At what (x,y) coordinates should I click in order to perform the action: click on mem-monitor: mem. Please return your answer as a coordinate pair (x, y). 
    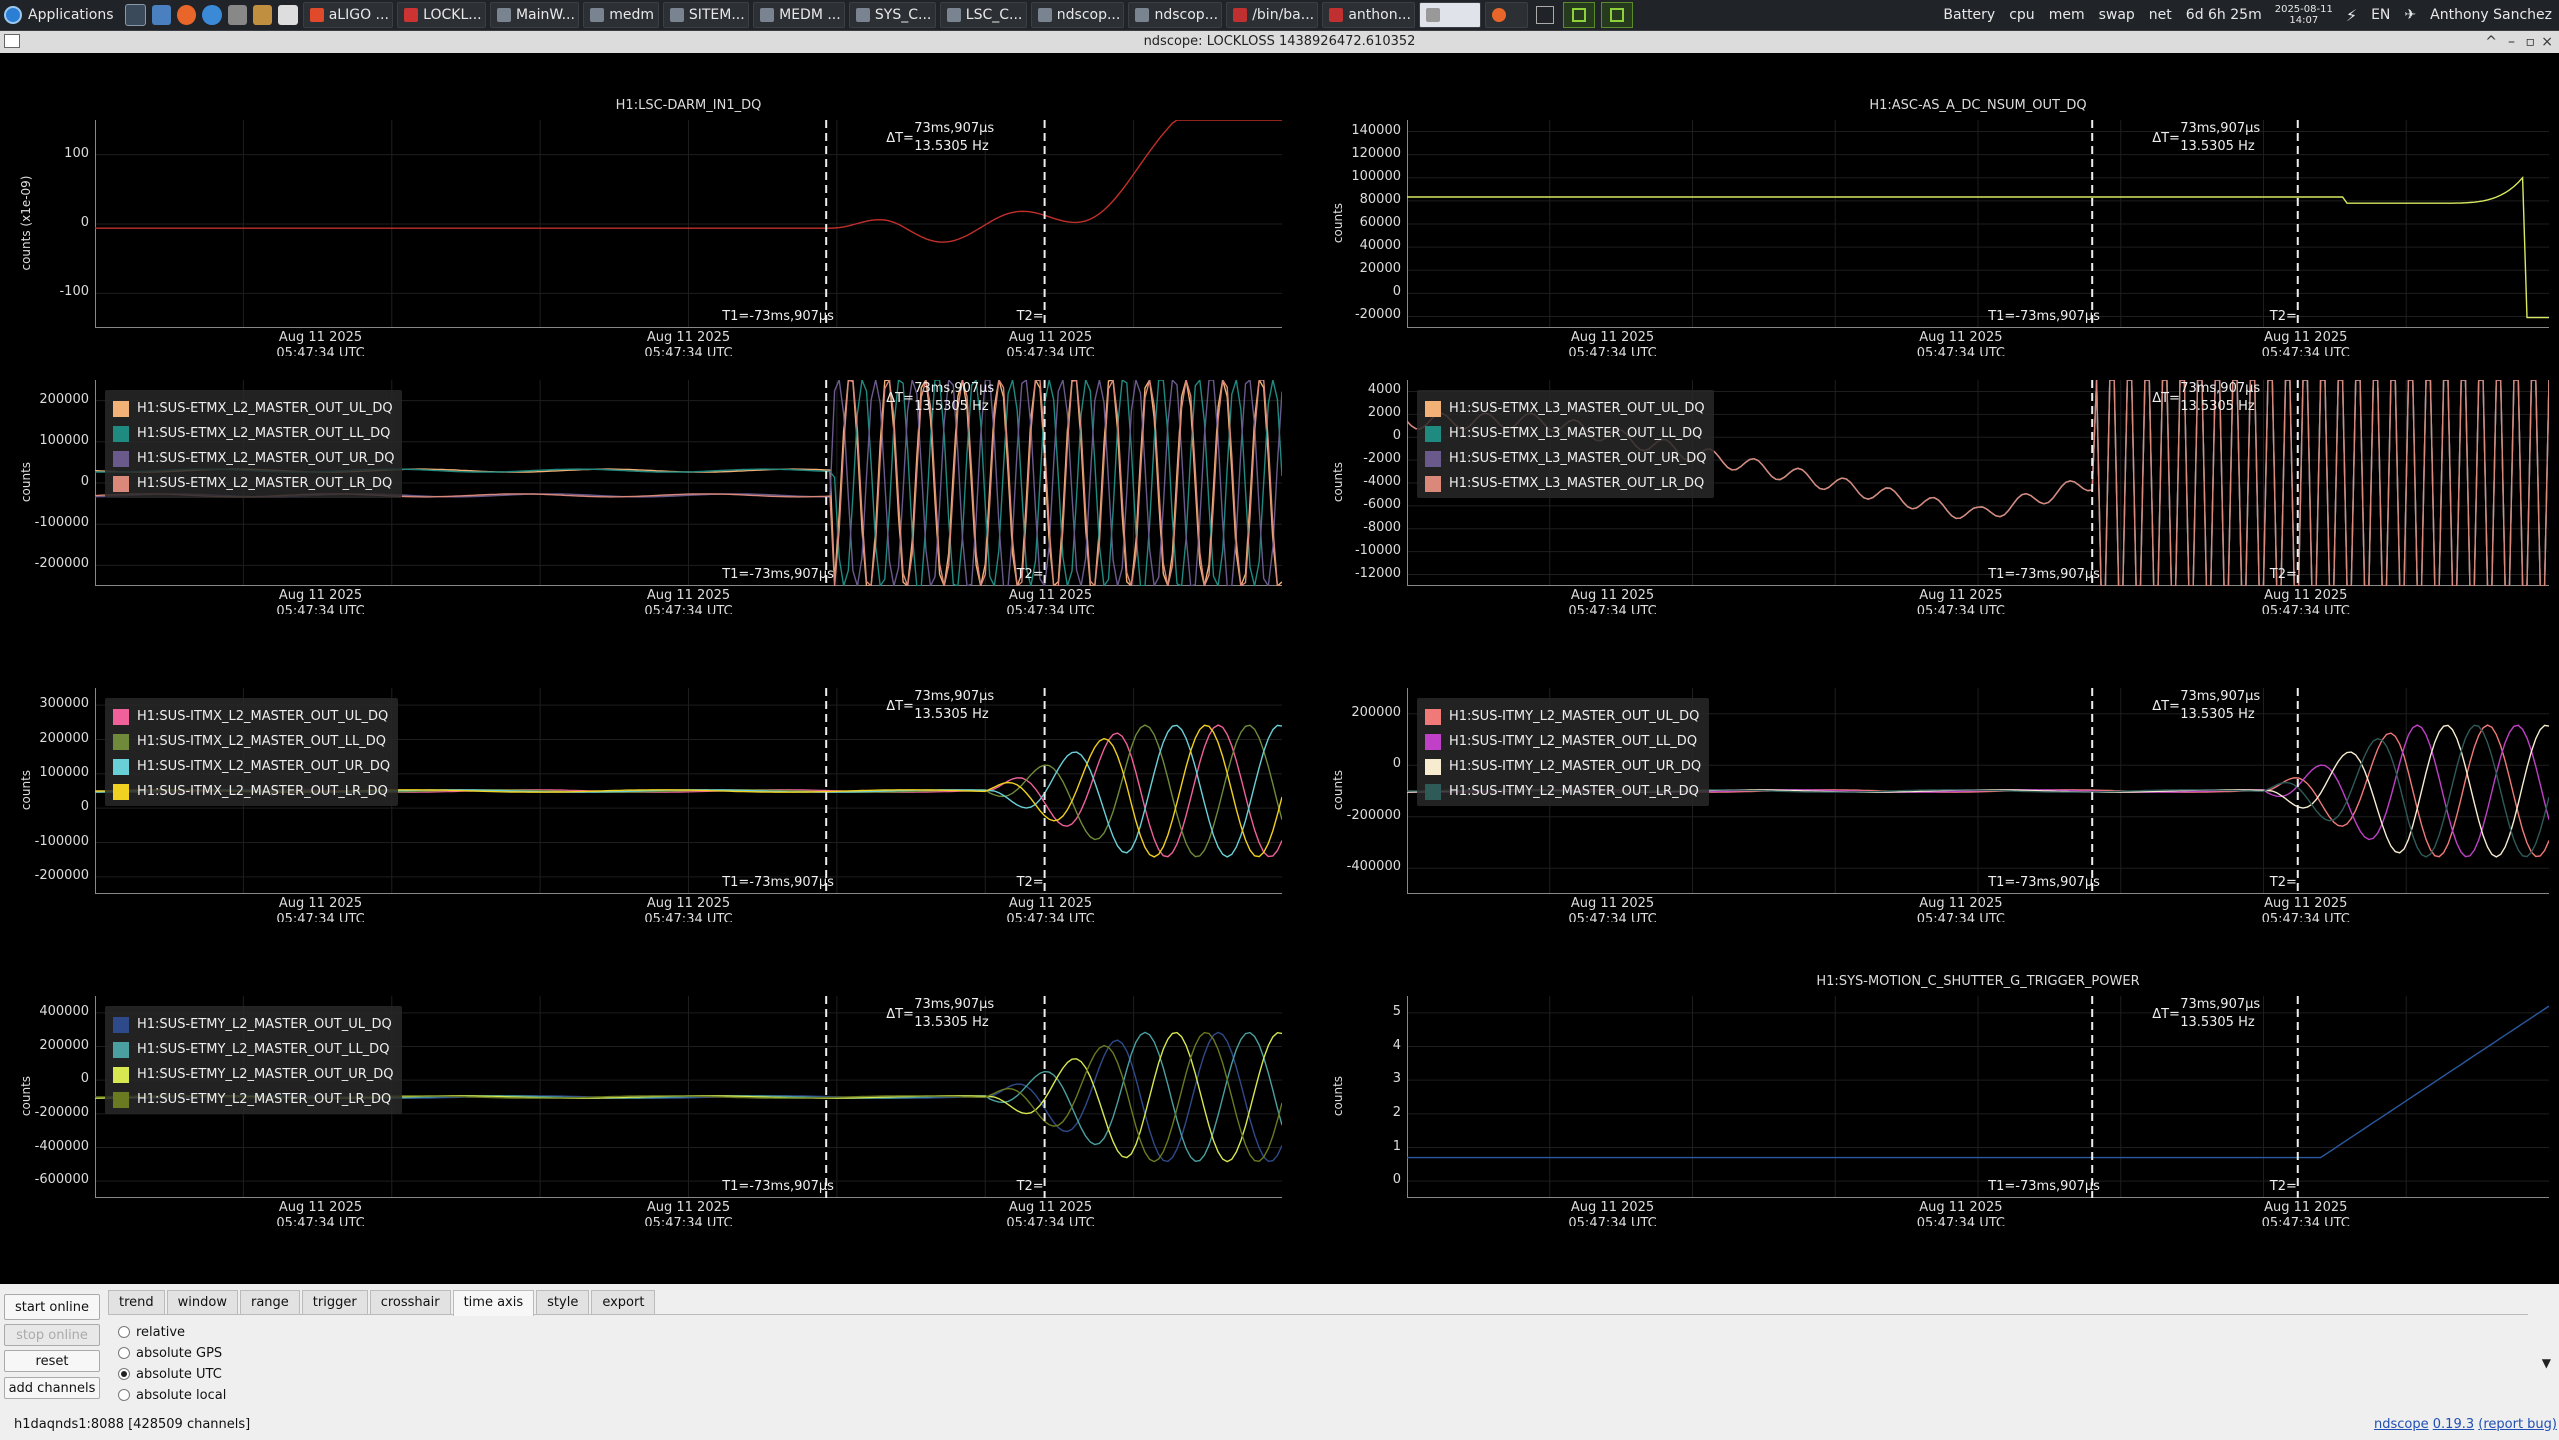
    Looking at the image, I should click on (2067, 15).